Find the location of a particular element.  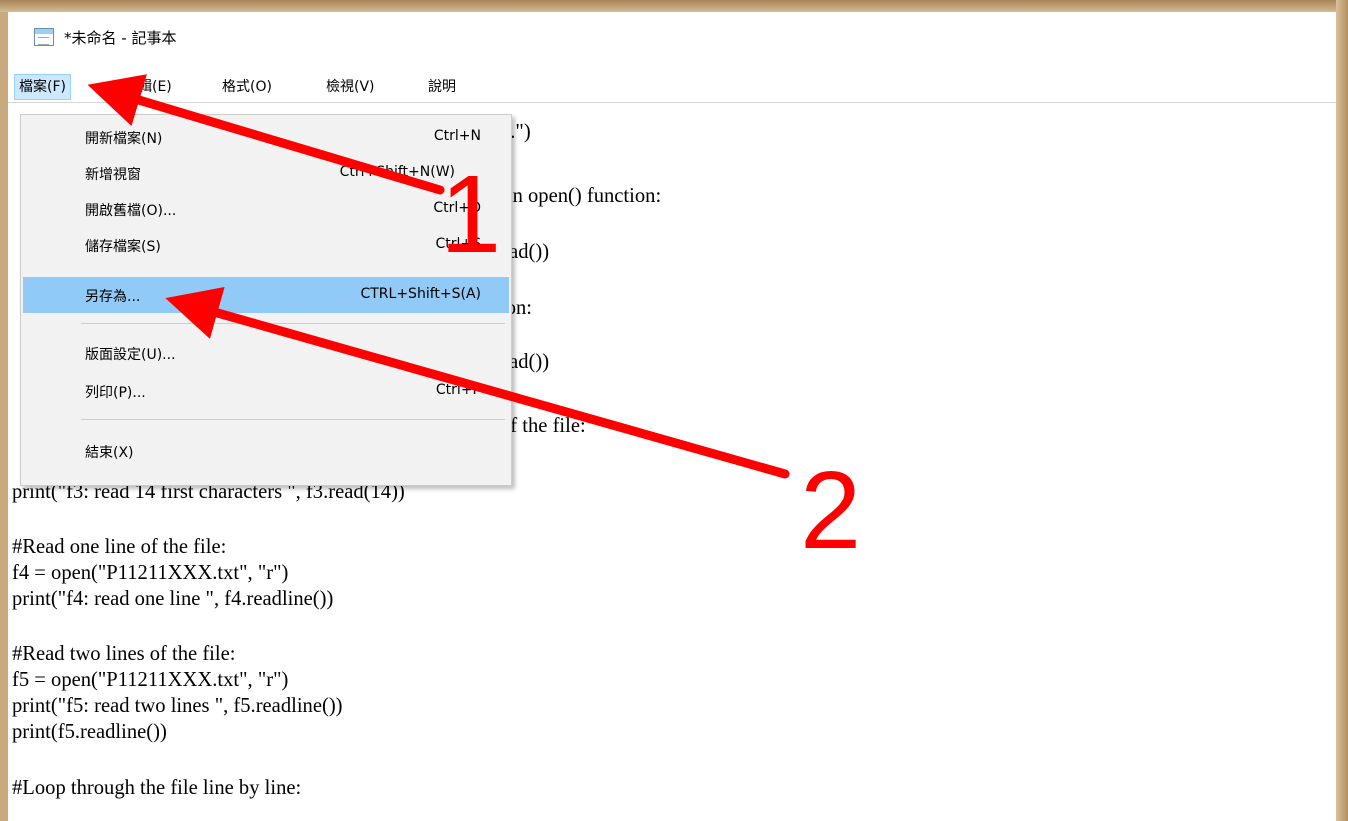

code-line: #Read two lines of the file: is located at coordinates (124, 653).